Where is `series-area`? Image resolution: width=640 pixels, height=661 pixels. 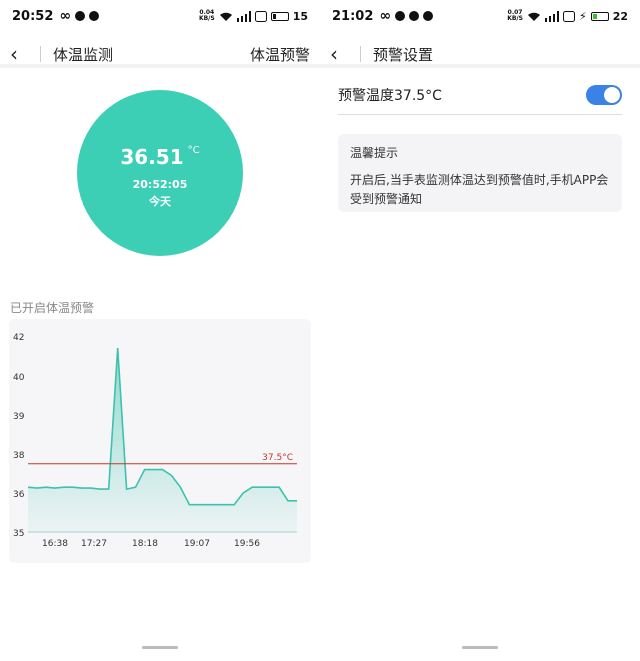 series-area is located at coordinates (162, 440).